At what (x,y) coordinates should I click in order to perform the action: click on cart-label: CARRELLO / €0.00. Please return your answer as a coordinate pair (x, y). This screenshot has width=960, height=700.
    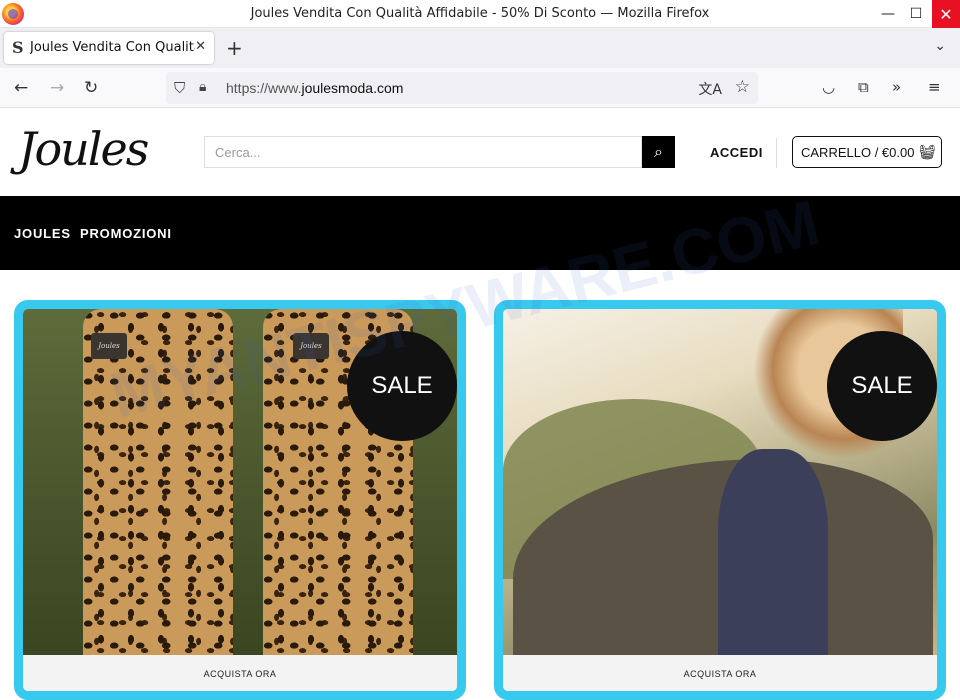
    Looking at the image, I should click on (858, 152).